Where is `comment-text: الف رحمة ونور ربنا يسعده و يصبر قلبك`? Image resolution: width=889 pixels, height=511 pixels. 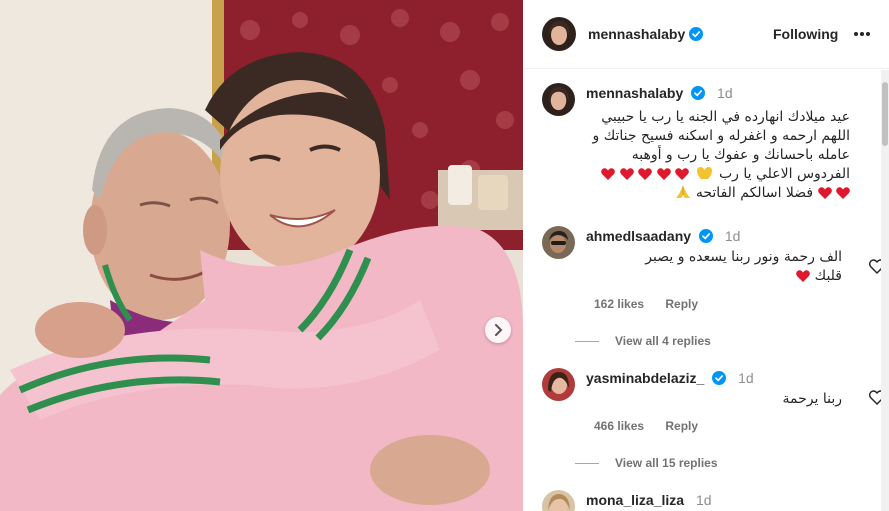 comment-text: الف رحمة ونور ربنا يسعده و يصبر قلبك is located at coordinates (717, 267).